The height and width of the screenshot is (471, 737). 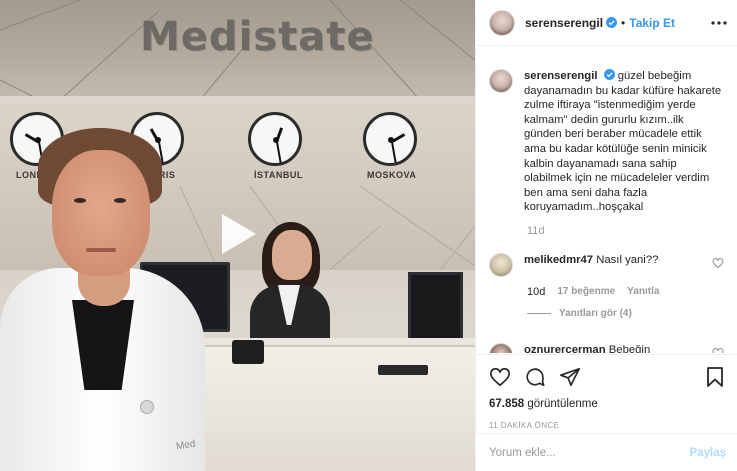 What do you see at coordinates (524, 425) in the screenshot?
I see `post-timestamp: 11 DAKİKA ÖNCE` at bounding box center [524, 425].